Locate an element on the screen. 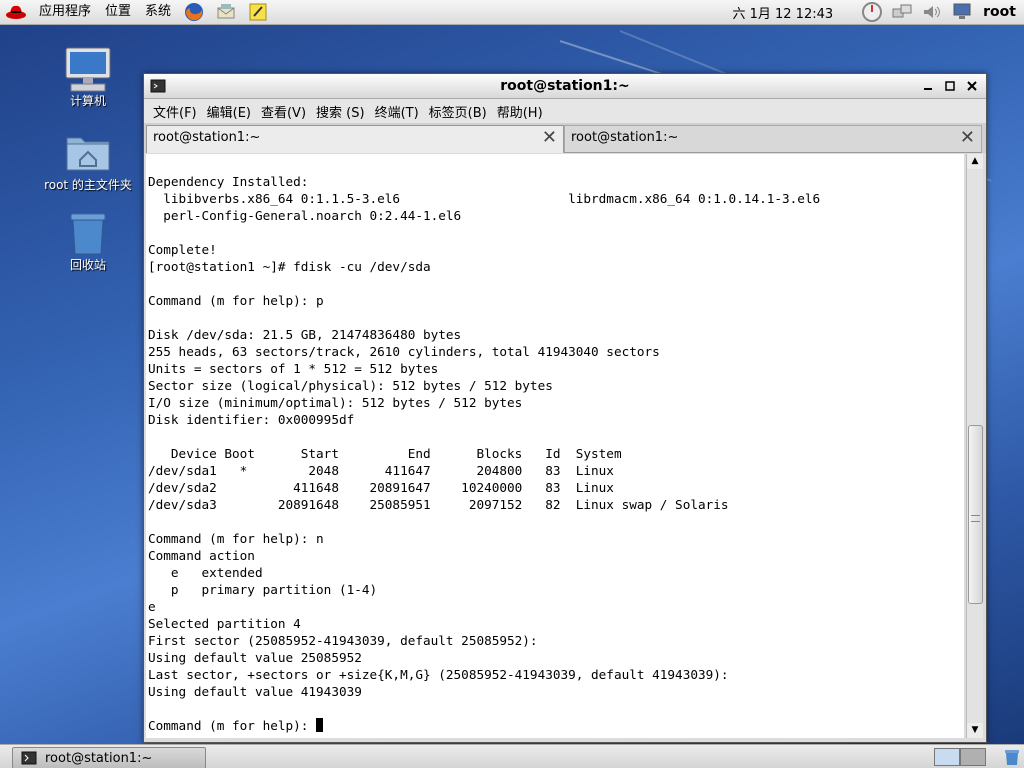  workspace-switcher is located at coordinates (961, 757).